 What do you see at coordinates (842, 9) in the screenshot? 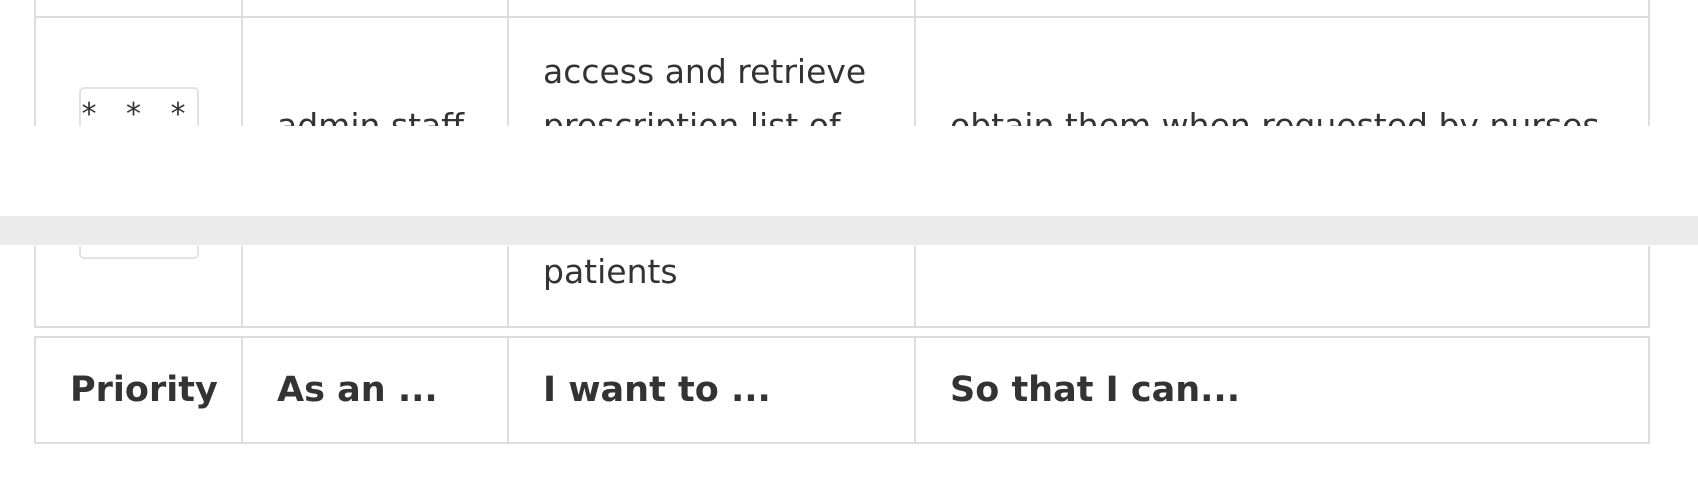
I see `table-row` at bounding box center [842, 9].